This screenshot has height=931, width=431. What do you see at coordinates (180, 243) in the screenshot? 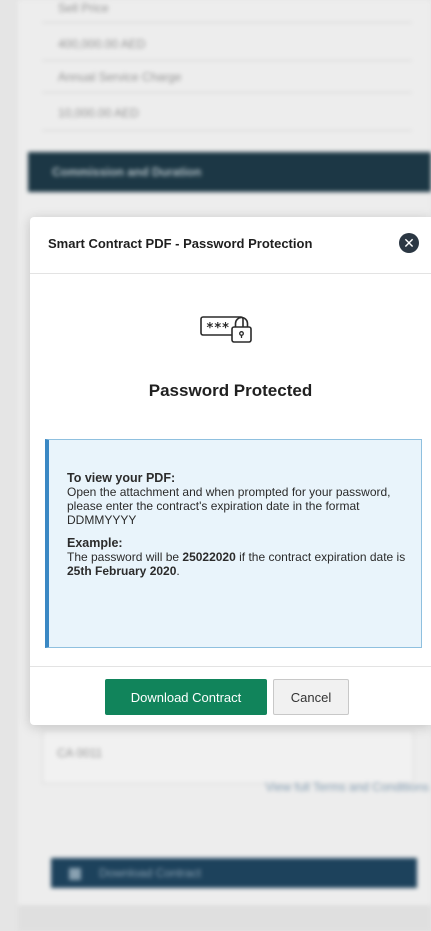
I see `modal-title: Smart Contract PDF - Password Protection` at bounding box center [180, 243].